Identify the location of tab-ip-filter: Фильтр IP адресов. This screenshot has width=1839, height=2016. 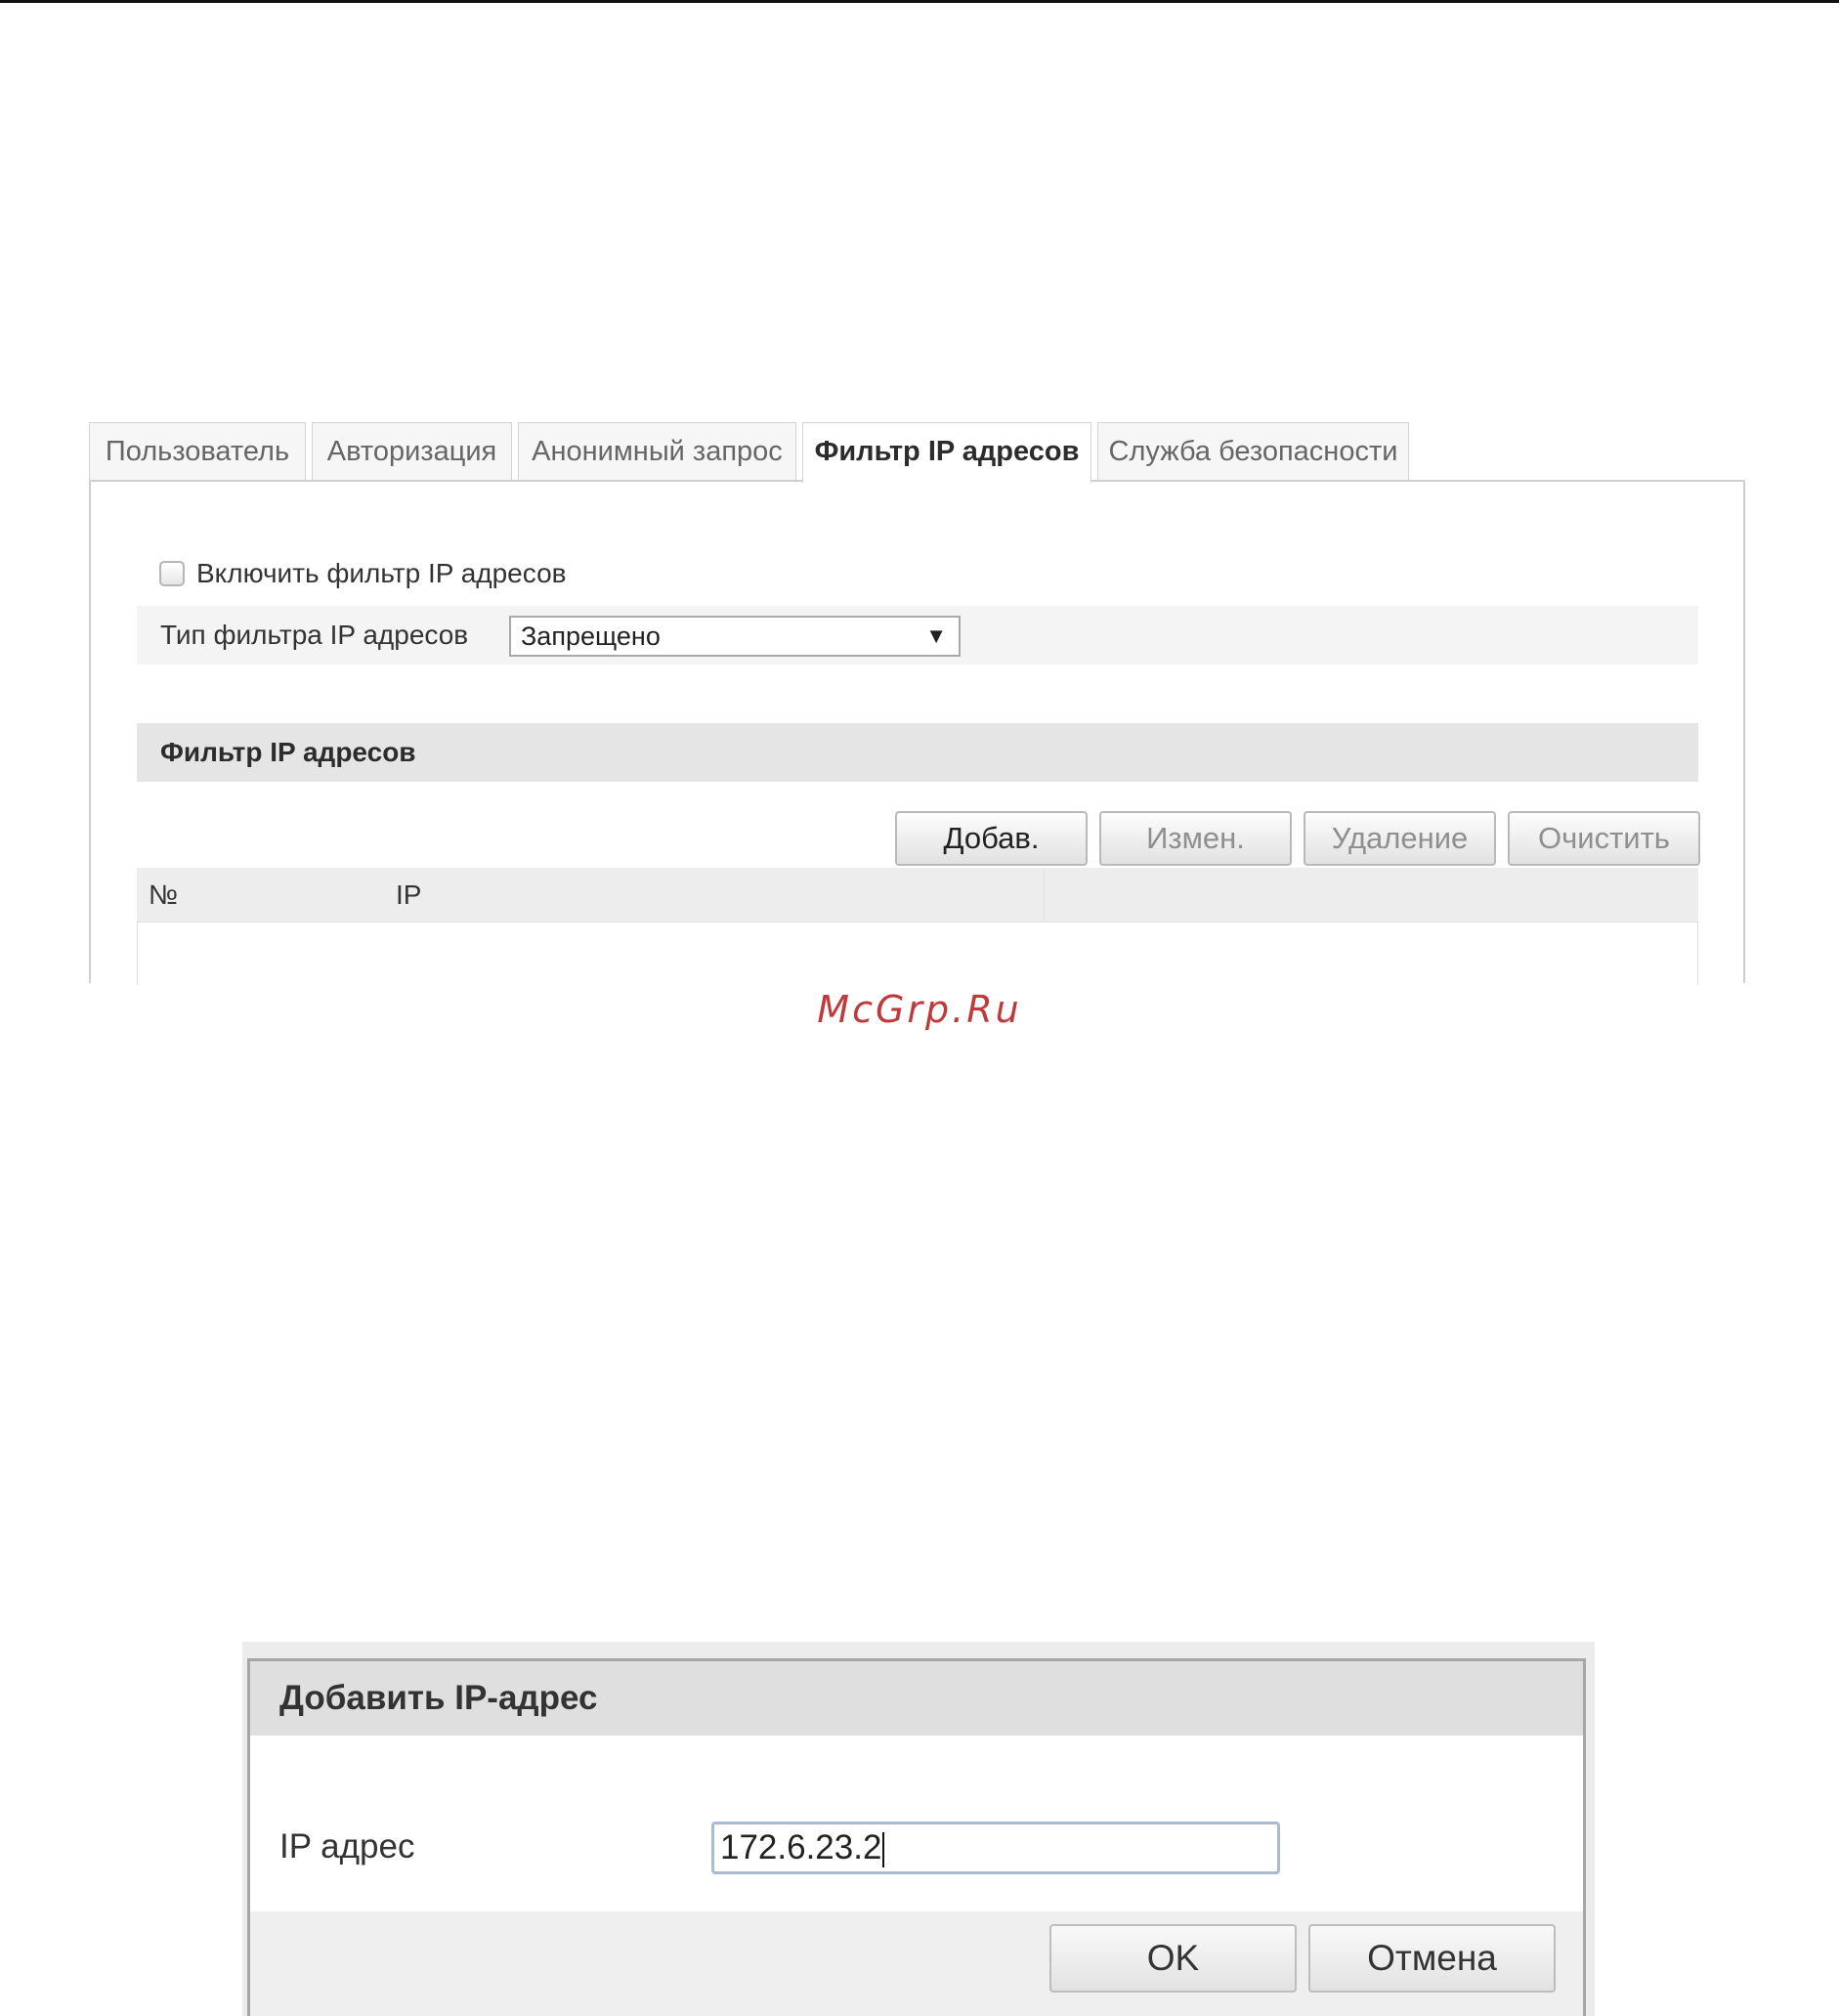
(946, 452).